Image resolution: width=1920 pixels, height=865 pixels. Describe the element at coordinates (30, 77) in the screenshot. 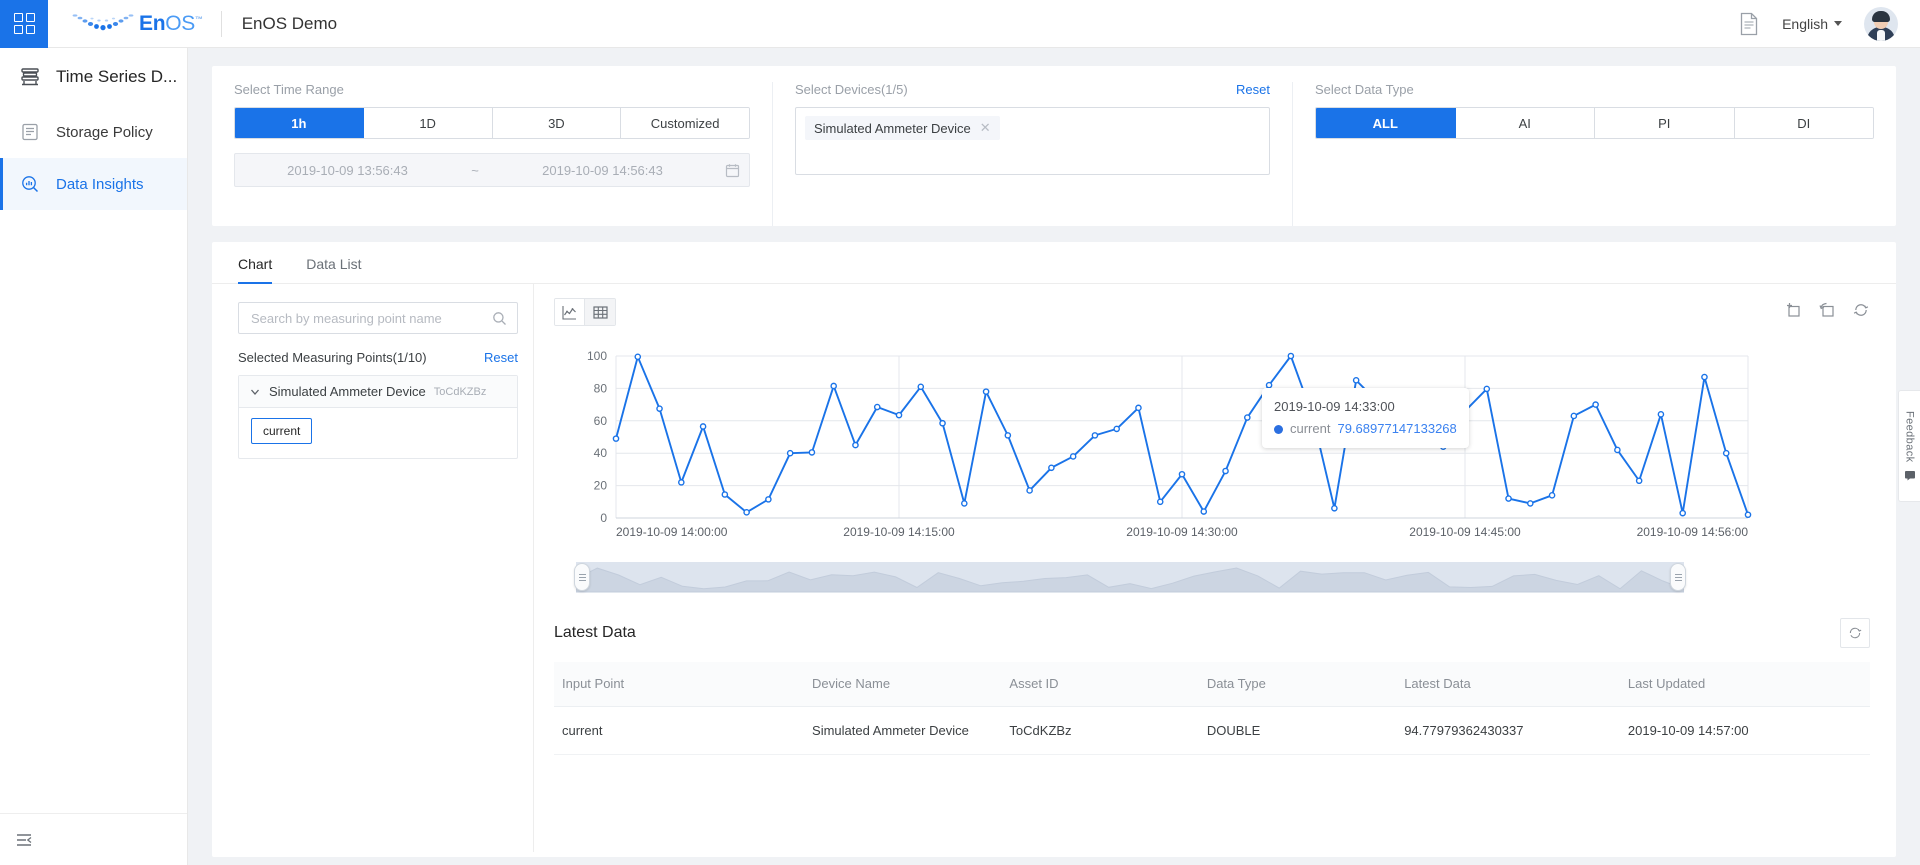

I see `time-series-database-icon` at that location.